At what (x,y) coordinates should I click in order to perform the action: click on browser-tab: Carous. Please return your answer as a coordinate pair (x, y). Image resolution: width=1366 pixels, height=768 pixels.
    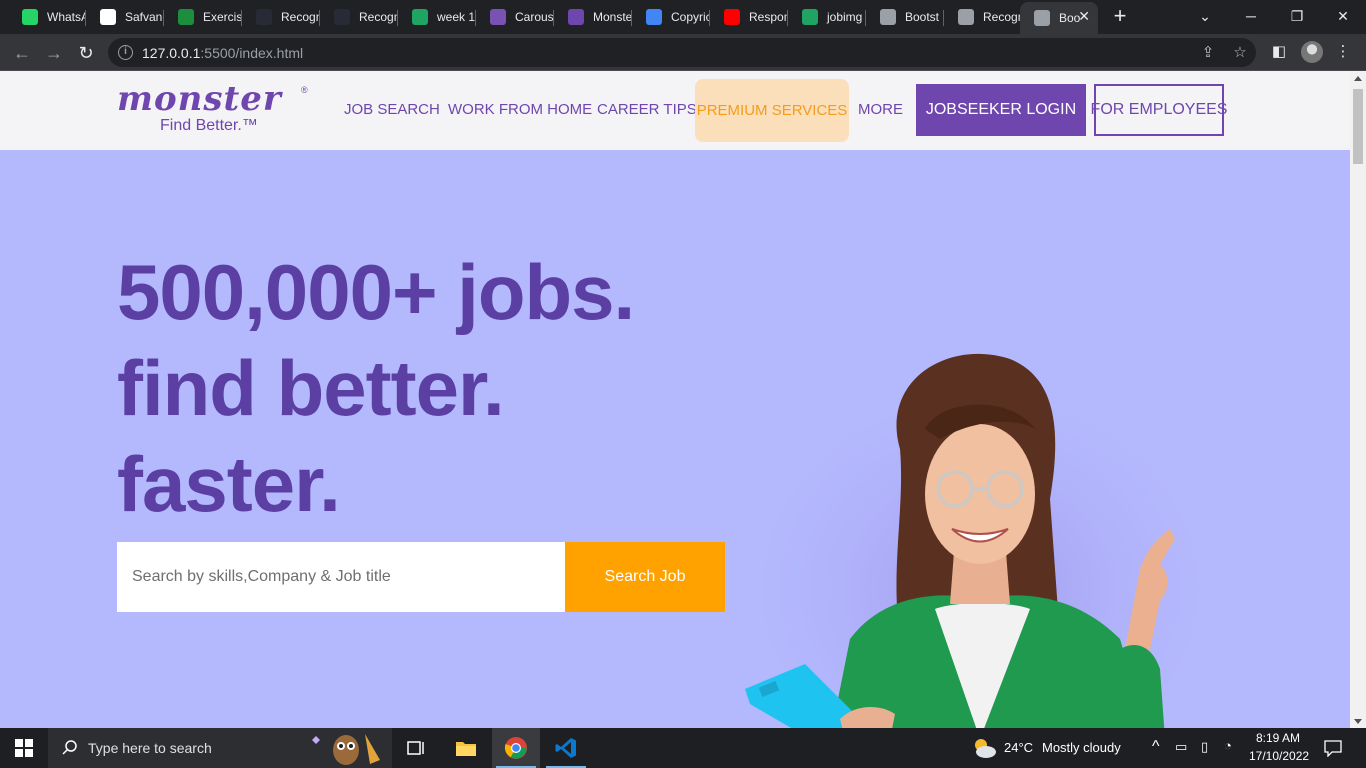
    Looking at the image, I should click on (515, 17).